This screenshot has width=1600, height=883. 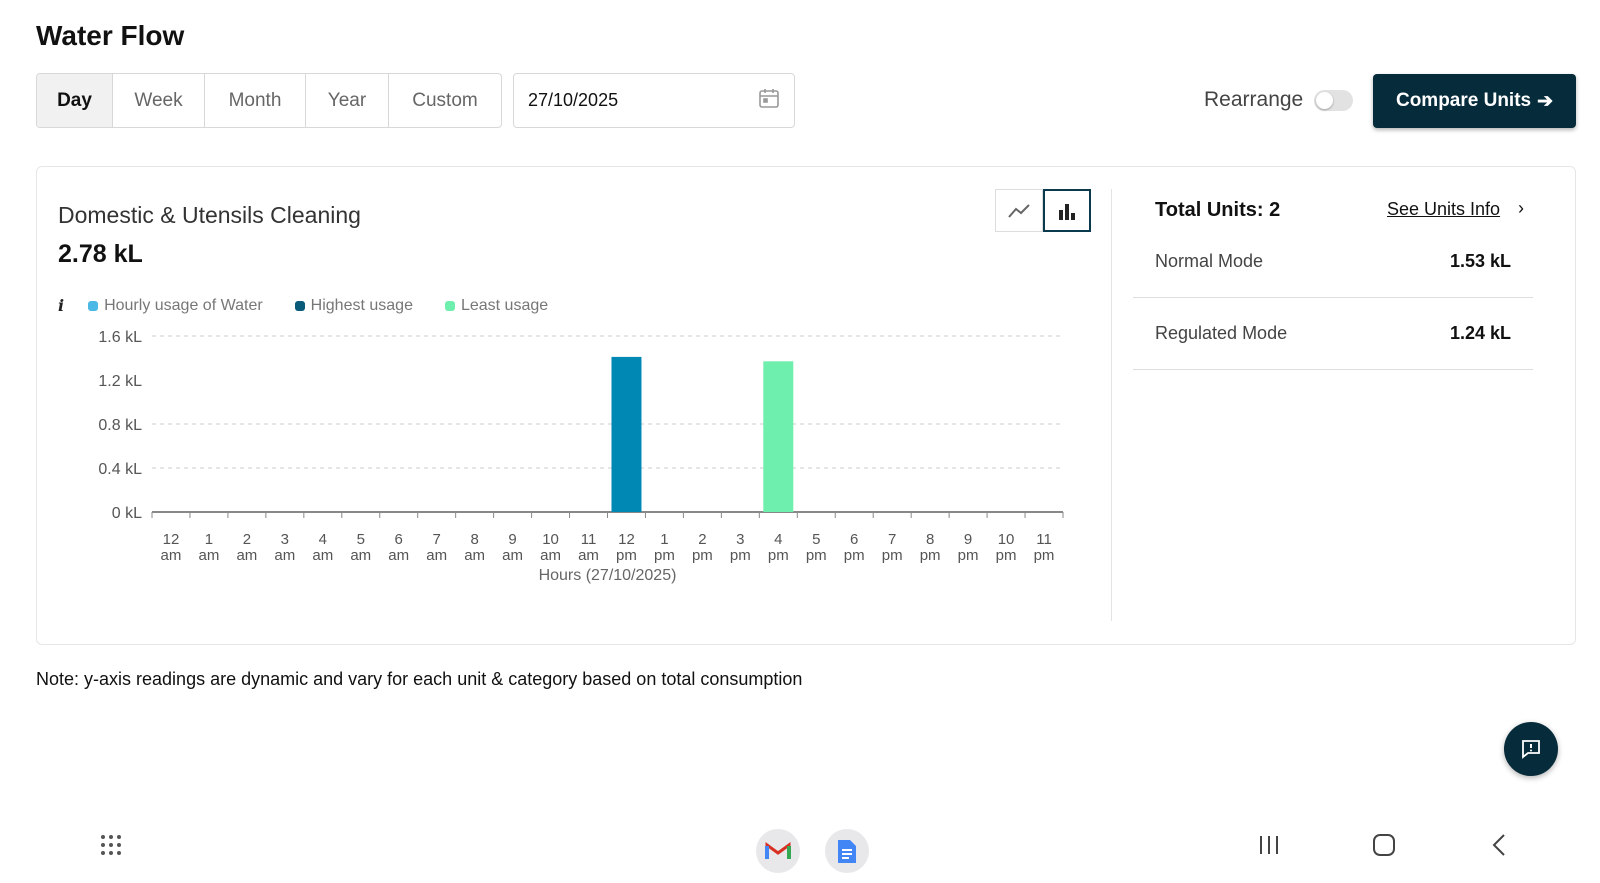 What do you see at coordinates (1463, 100) in the screenshot?
I see `compare-units-label: Compare Units` at bounding box center [1463, 100].